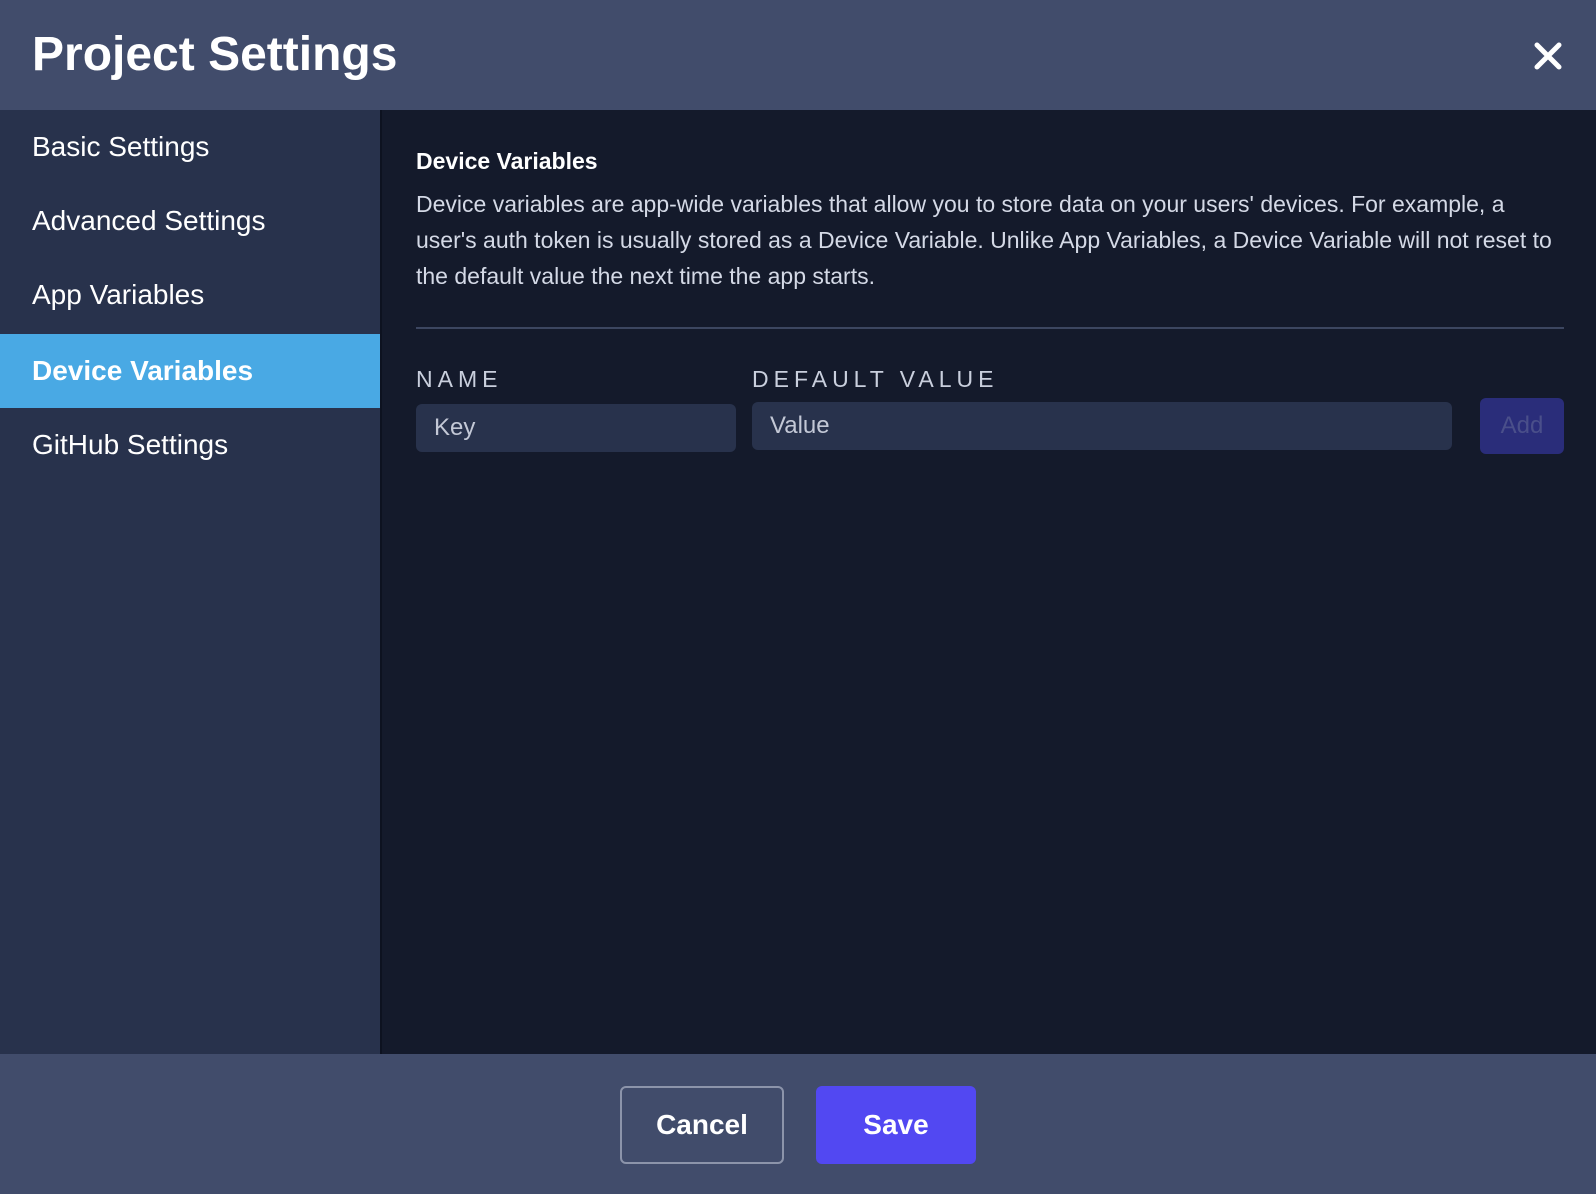 This screenshot has width=1596, height=1194. Describe the element at coordinates (875, 379) in the screenshot. I see `default-value-column-label: DEFAULT VALUE` at that location.